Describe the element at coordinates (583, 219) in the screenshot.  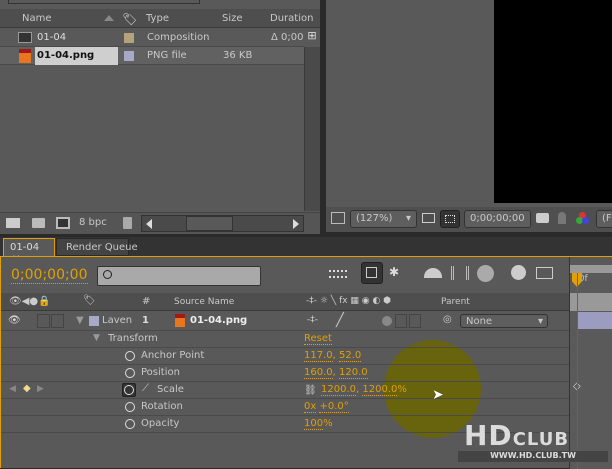
I see `color-channels-icon` at that location.